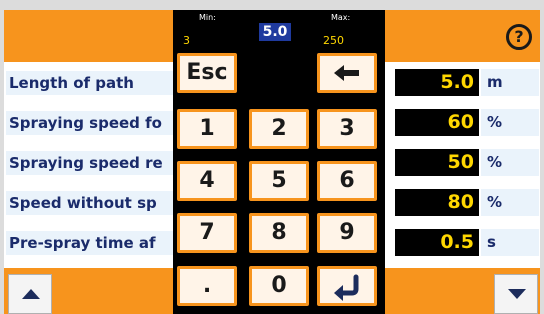 The height and width of the screenshot is (314, 544). What do you see at coordinates (437, 122) in the screenshot?
I see `row-value: 60` at bounding box center [437, 122].